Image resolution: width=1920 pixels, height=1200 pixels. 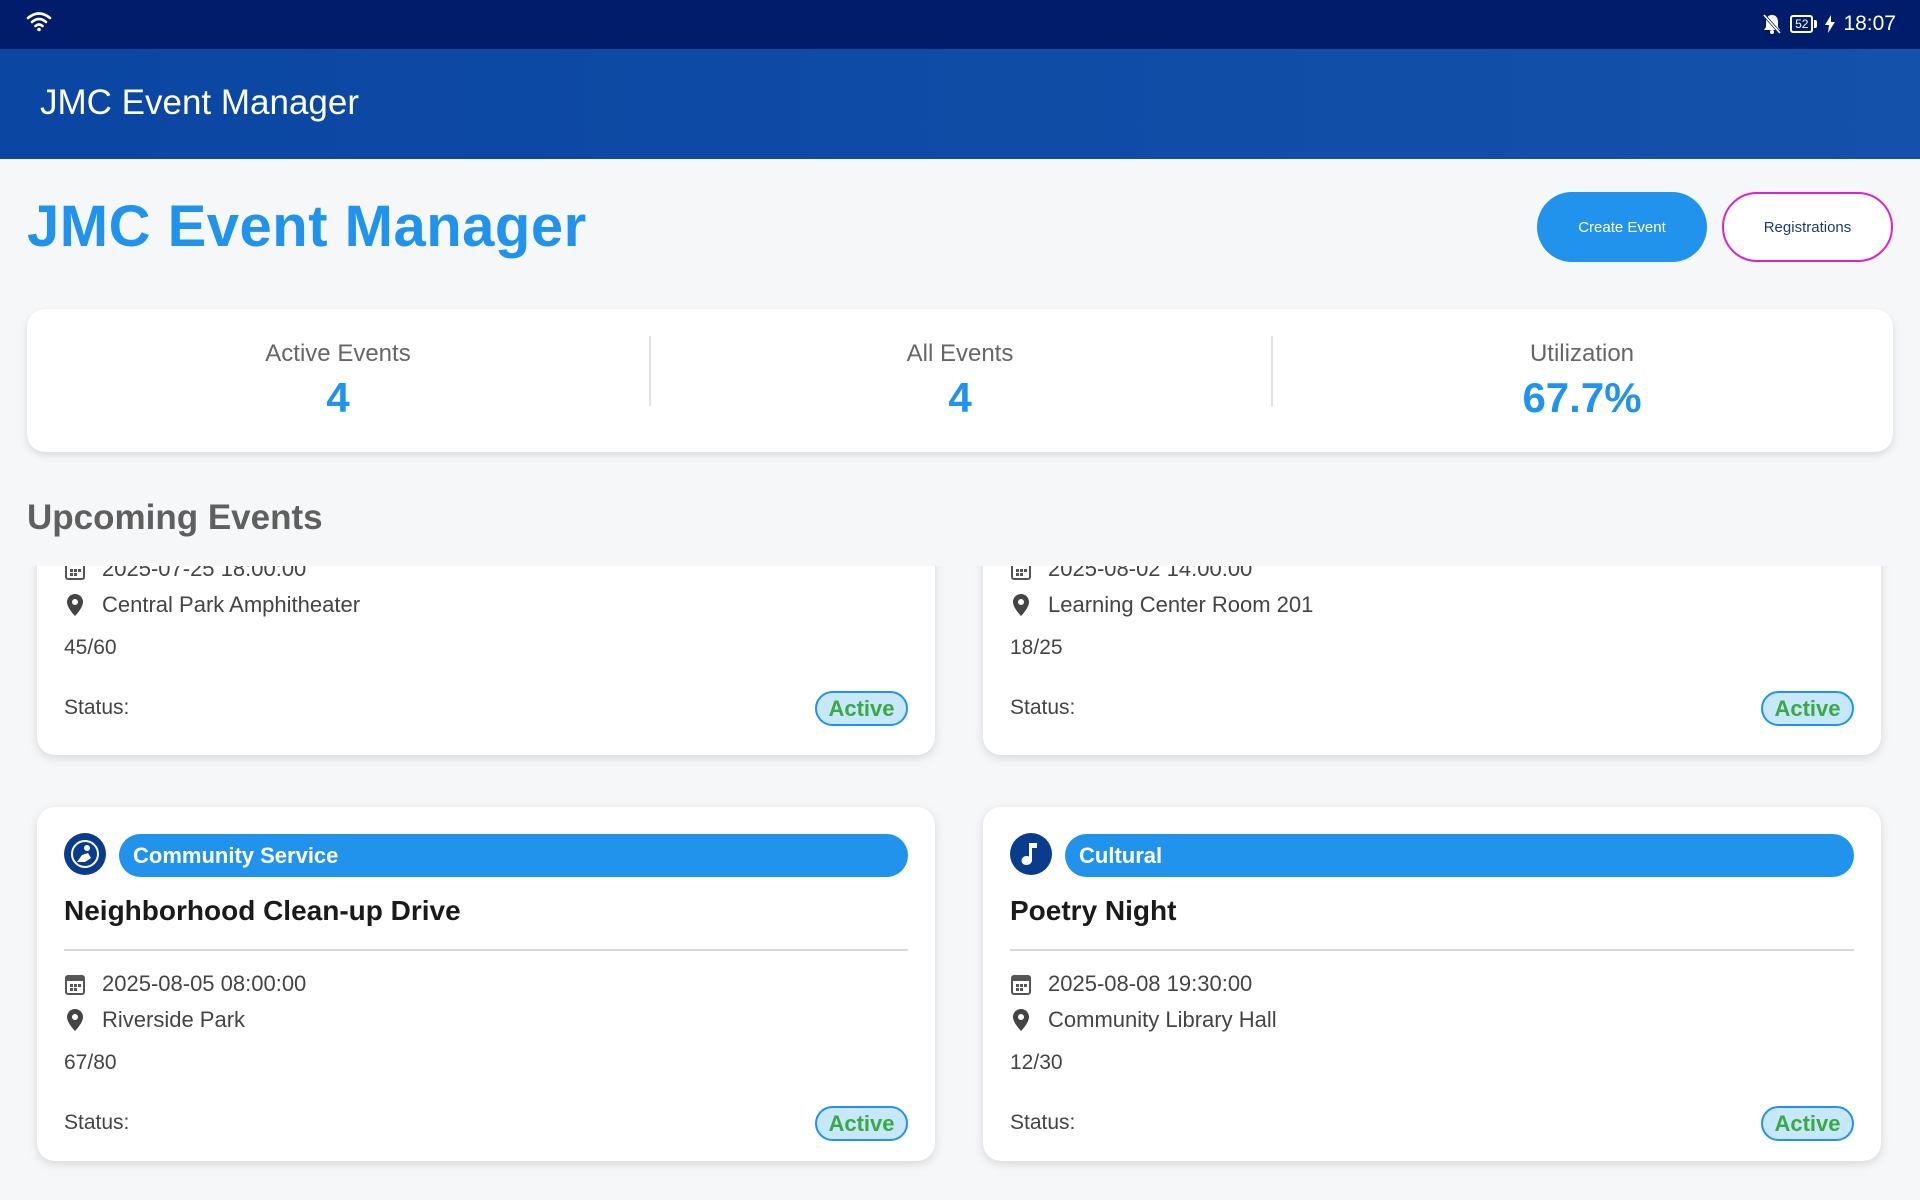 I want to click on event-datetime-row: 2025-08-02 14:00:00, so click(x=1131, y=574).